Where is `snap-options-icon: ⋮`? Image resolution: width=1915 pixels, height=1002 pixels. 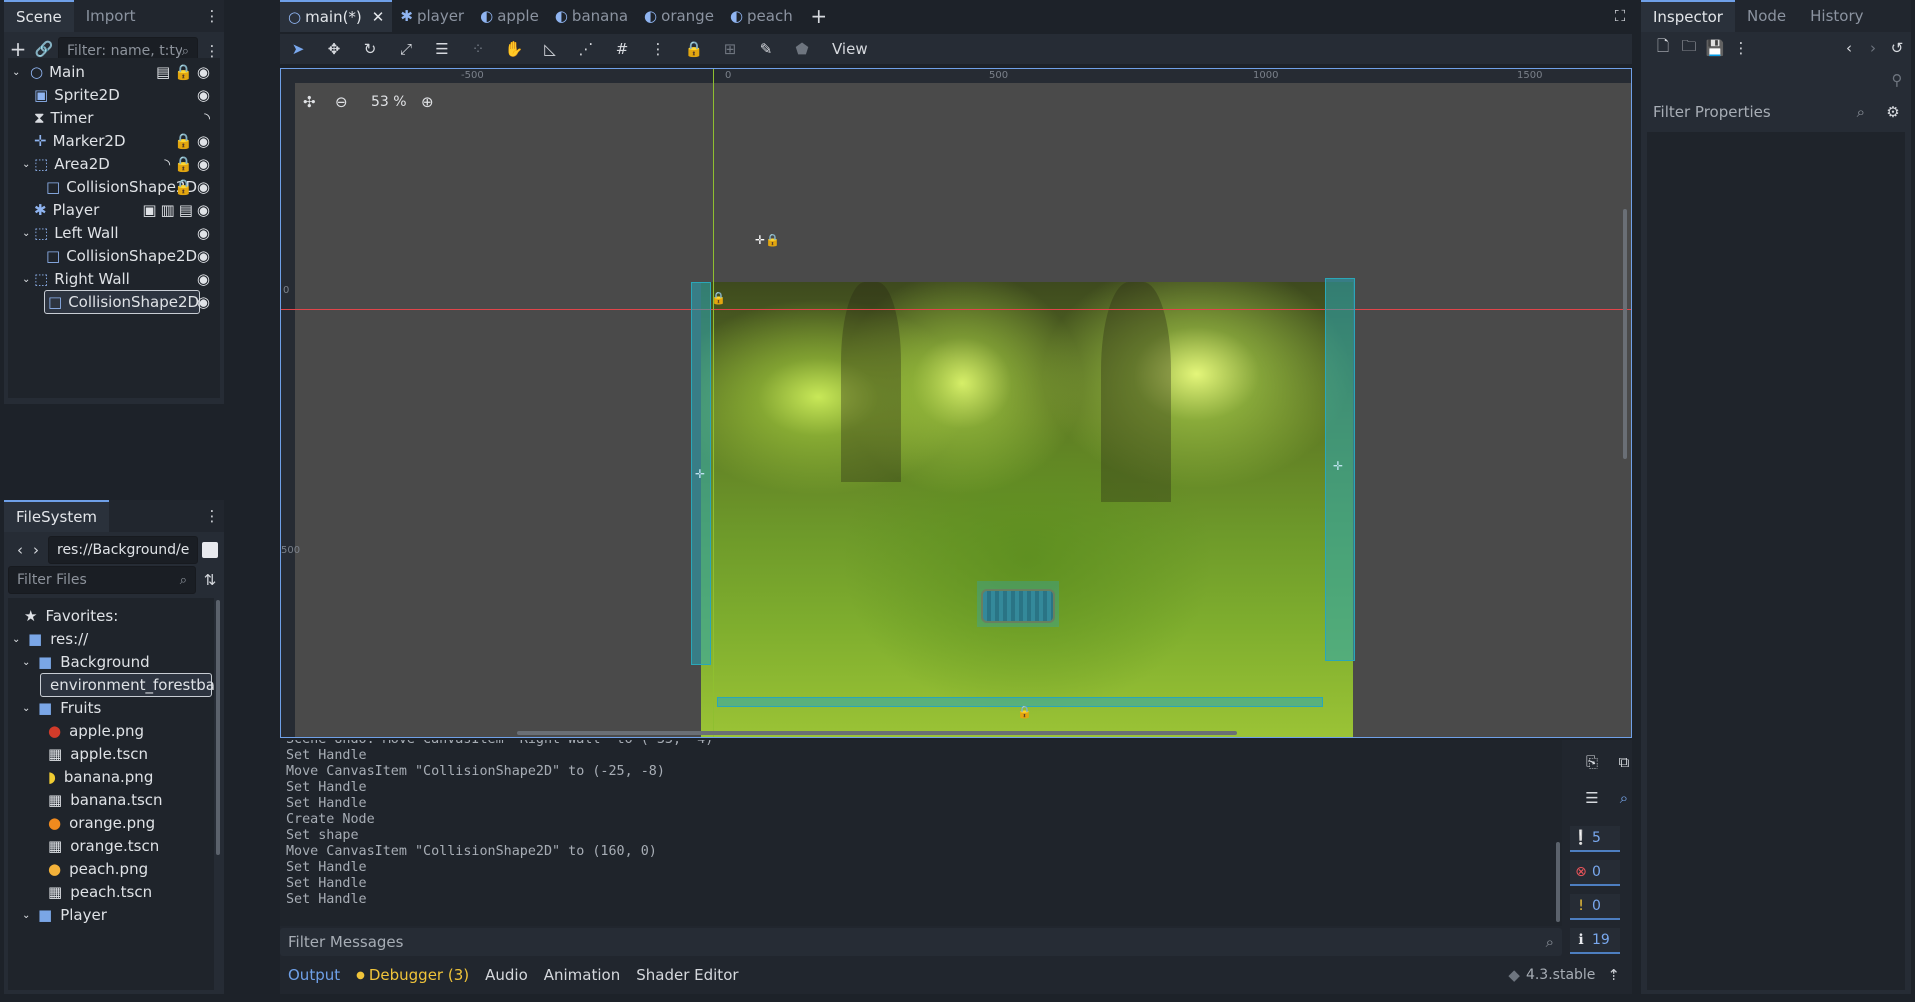
snap-options-icon: ⋮ is located at coordinates (658, 49).